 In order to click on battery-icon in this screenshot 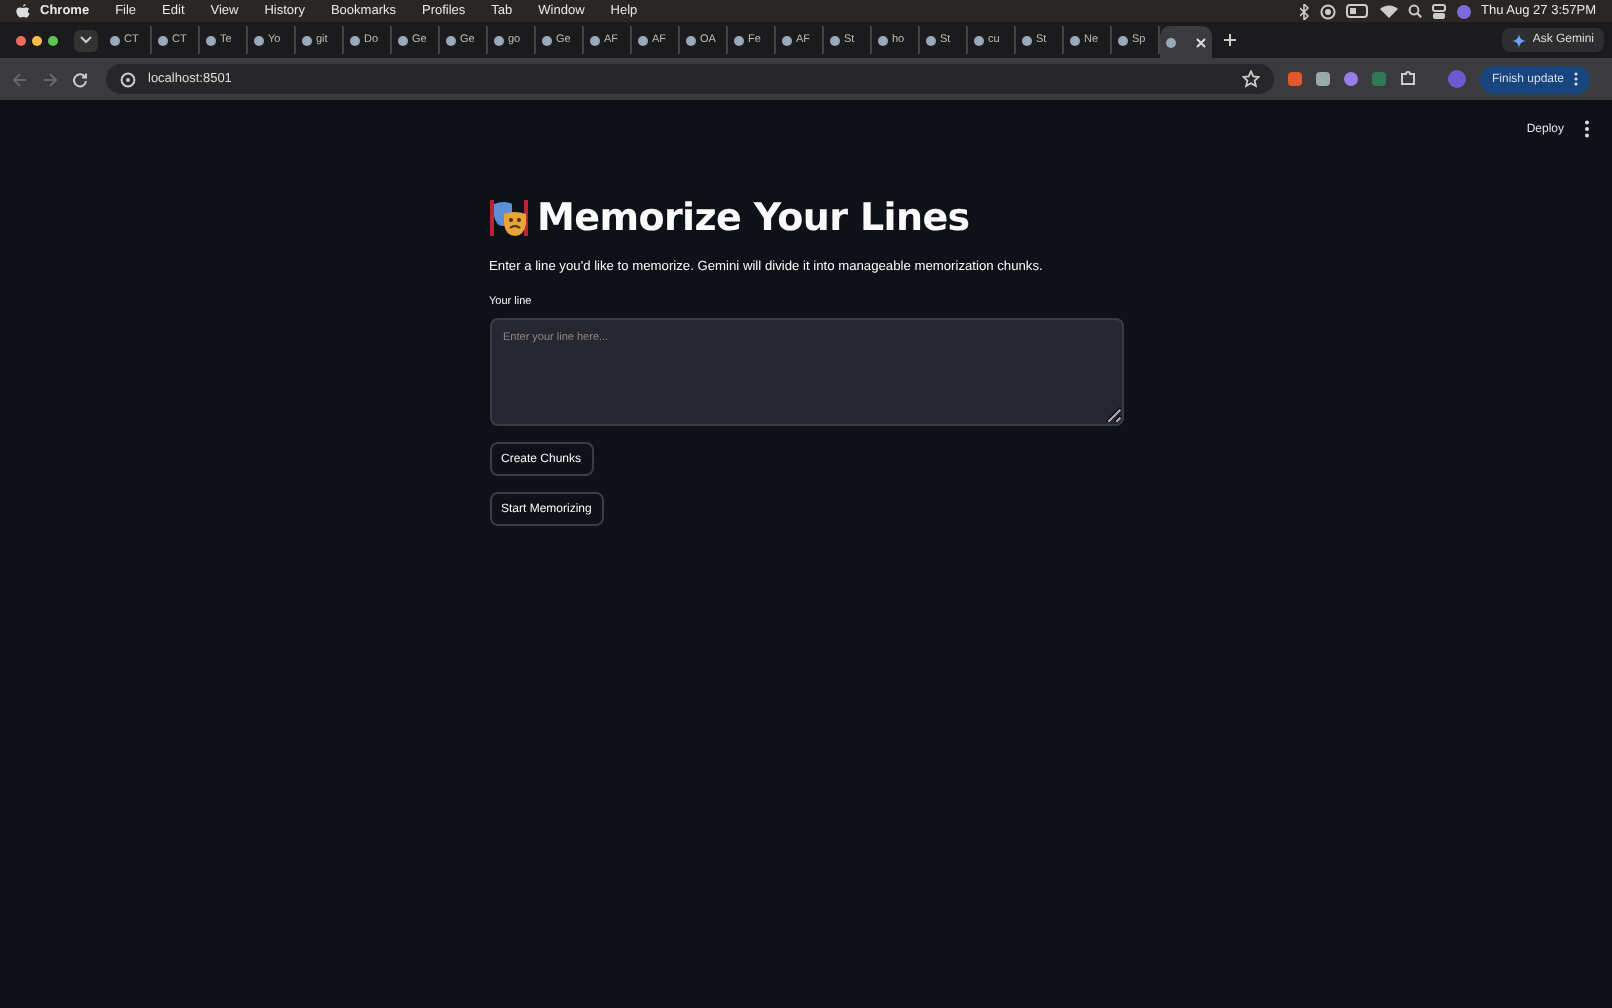, I will do `click(1357, 11)`.